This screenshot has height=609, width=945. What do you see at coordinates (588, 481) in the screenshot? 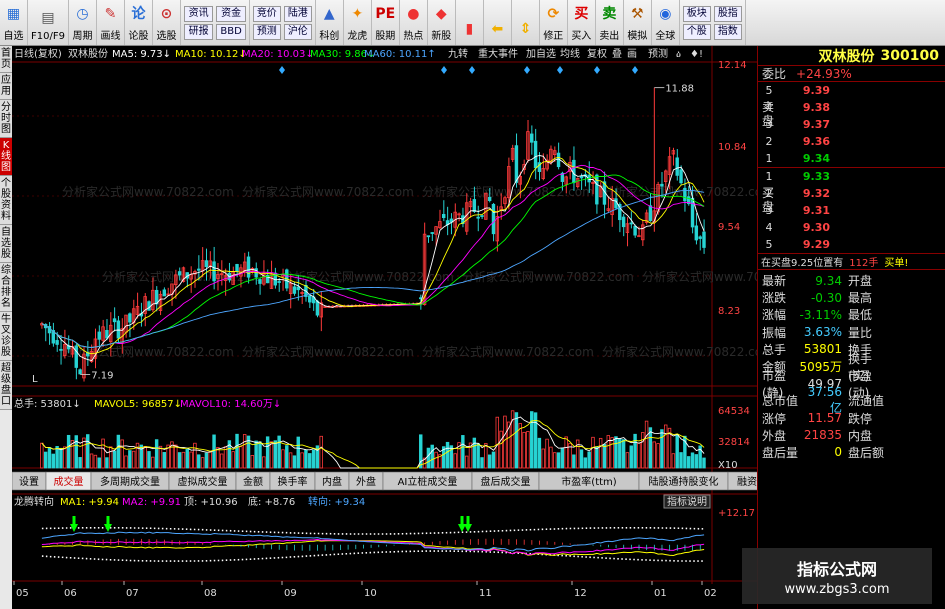
I see `indicator-tab-10: 市盈率(ttm)` at bounding box center [588, 481].